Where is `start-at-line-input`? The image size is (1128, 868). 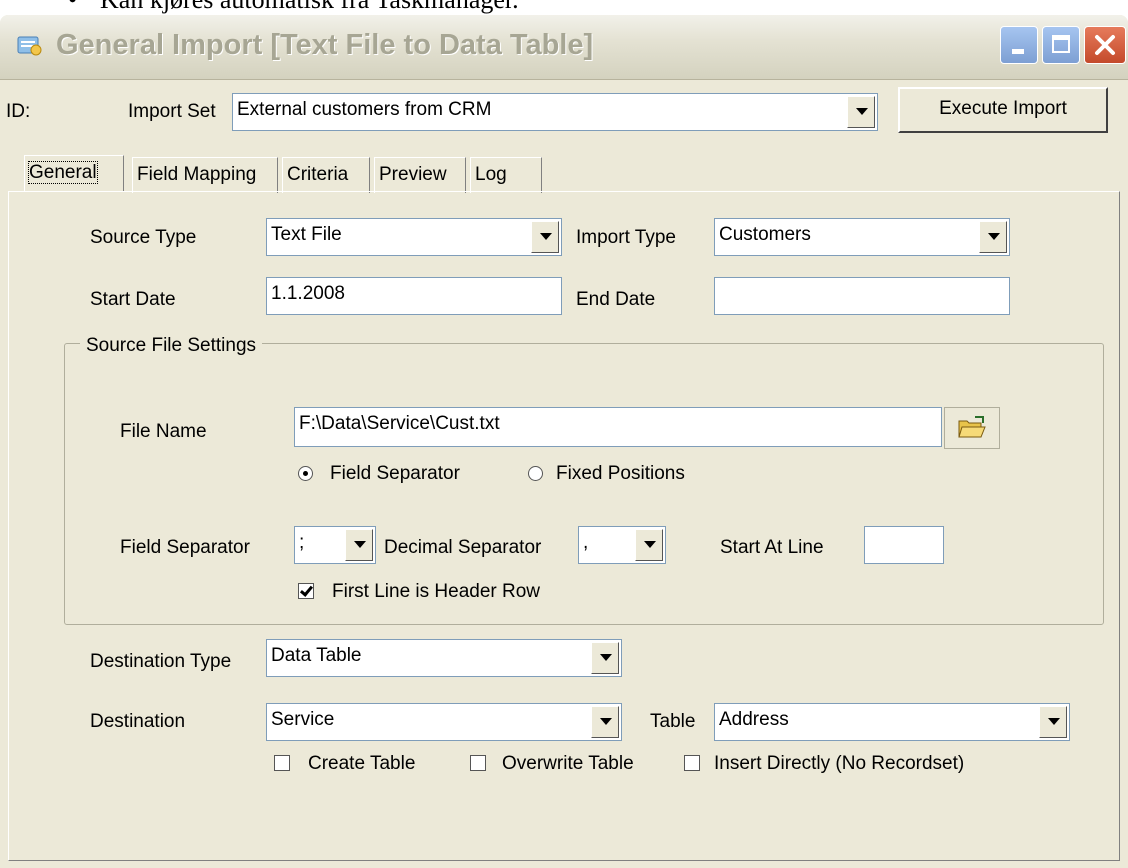
start-at-line-input is located at coordinates (904, 545).